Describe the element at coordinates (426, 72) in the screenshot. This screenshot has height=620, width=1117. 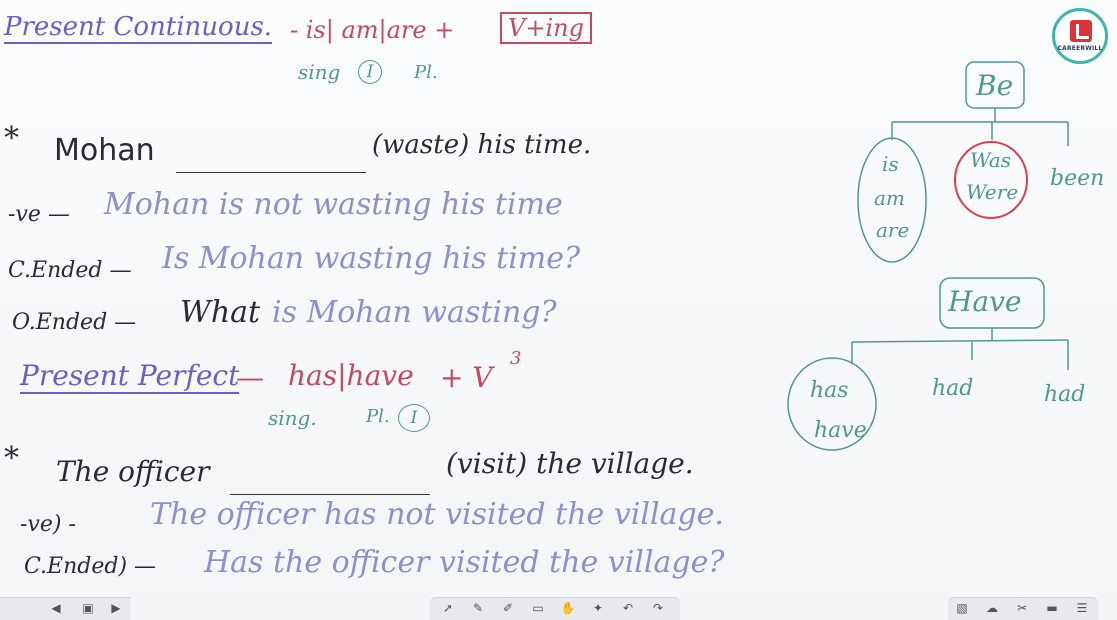
I see `pc-pl-label: Pl.` at that location.